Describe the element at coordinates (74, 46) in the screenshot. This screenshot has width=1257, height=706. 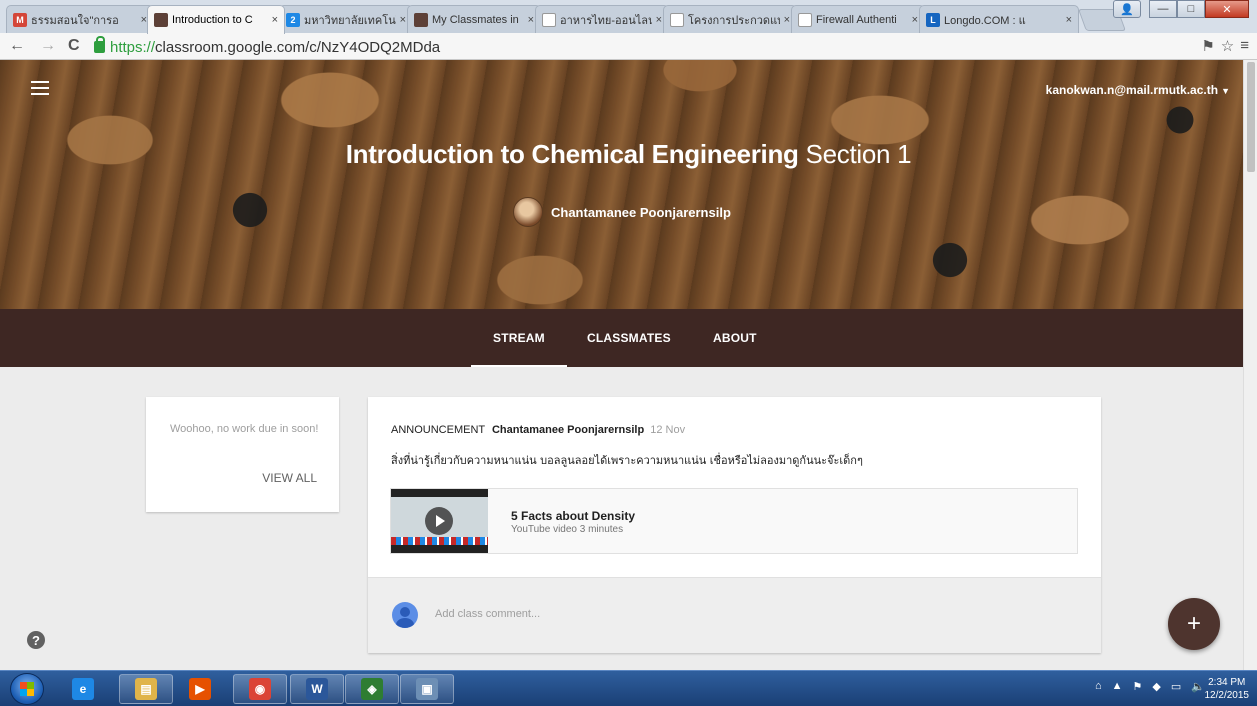
I see `reload-button: C` at that location.